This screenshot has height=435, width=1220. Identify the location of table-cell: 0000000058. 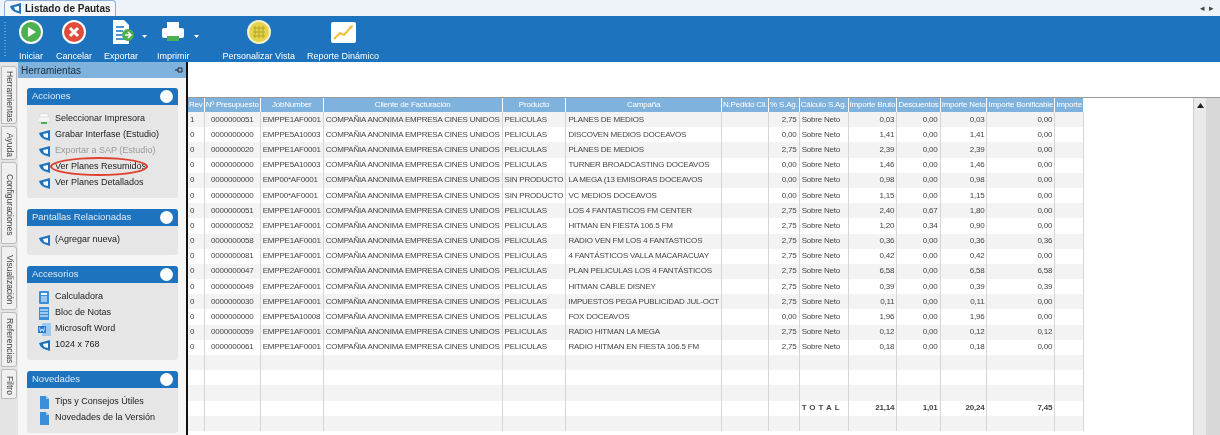
(232, 241).